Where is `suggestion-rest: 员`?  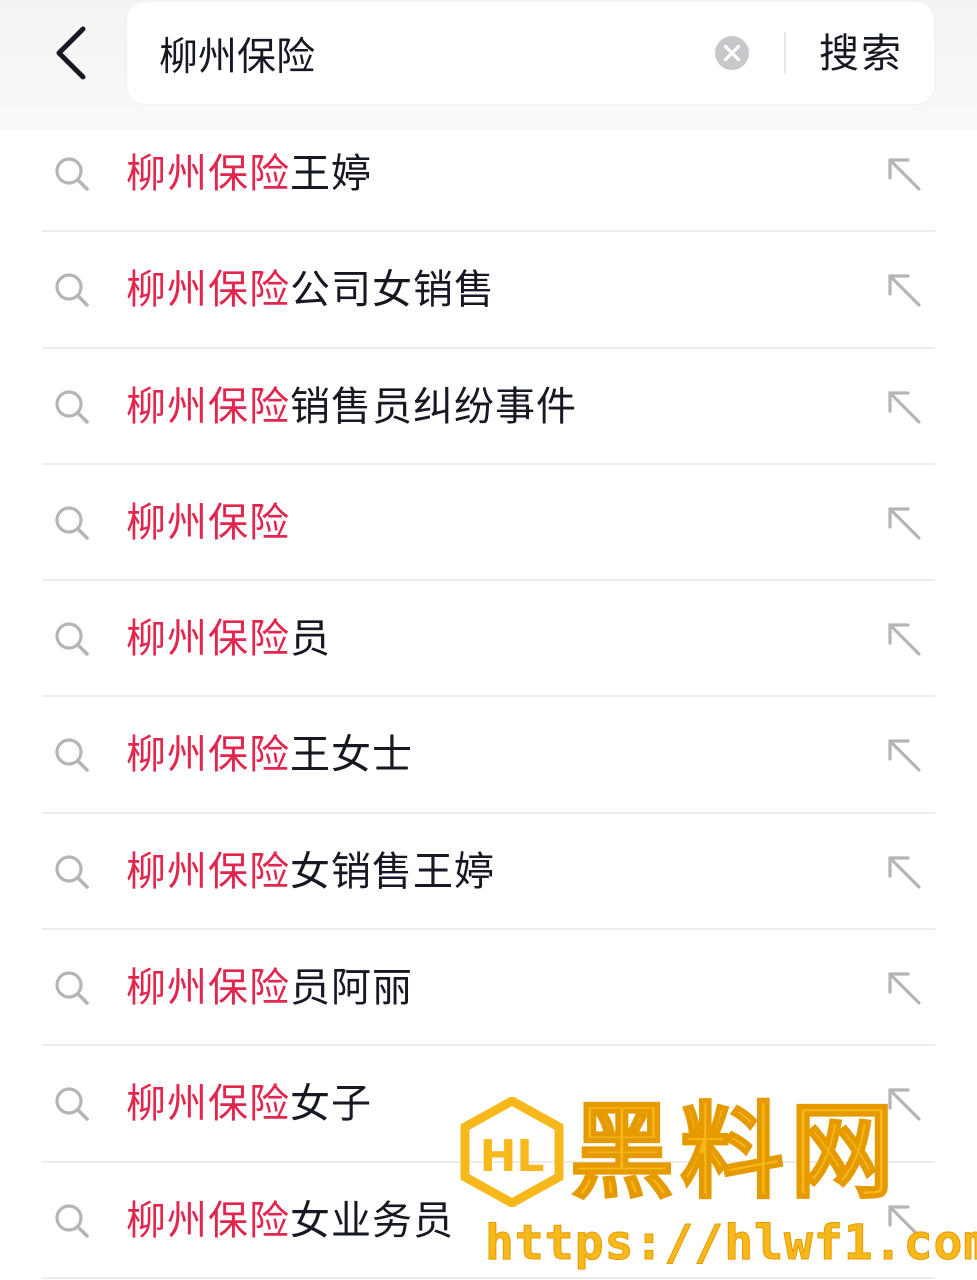
suggestion-rest: 员 is located at coordinates (310, 639).